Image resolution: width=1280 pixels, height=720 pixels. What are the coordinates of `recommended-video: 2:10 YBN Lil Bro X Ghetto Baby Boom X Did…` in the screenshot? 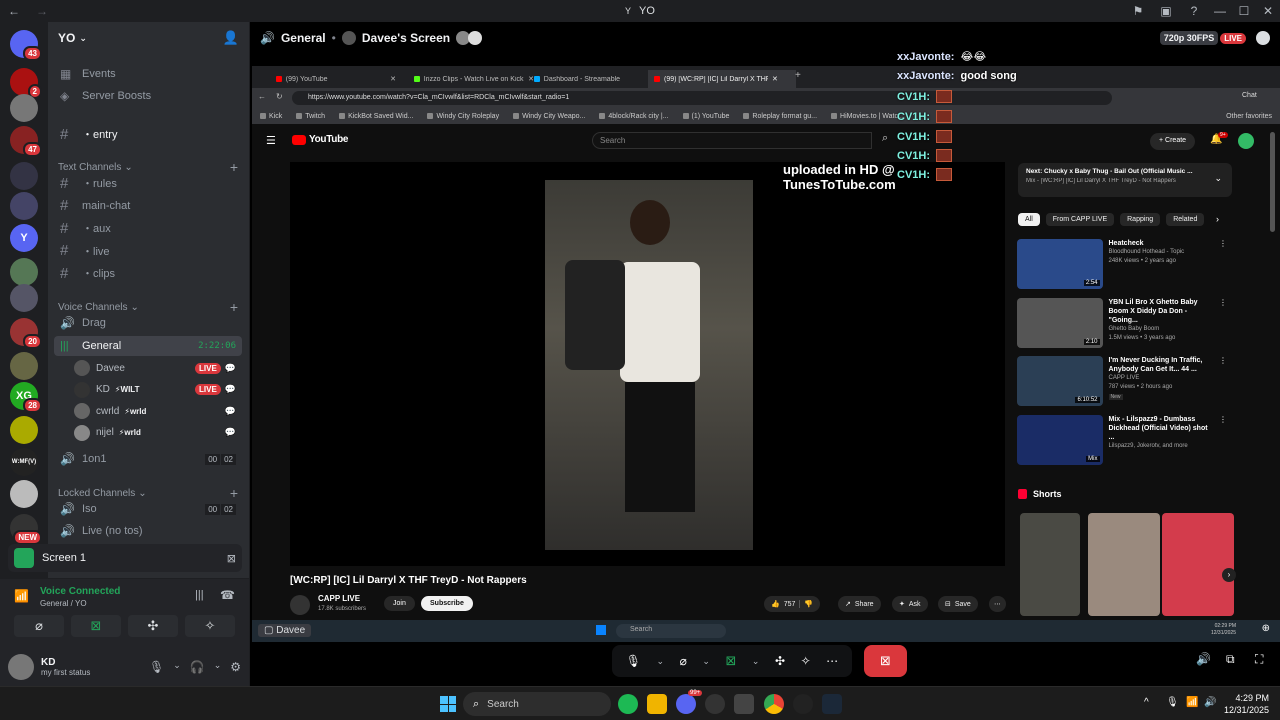 It's located at (1122, 322).